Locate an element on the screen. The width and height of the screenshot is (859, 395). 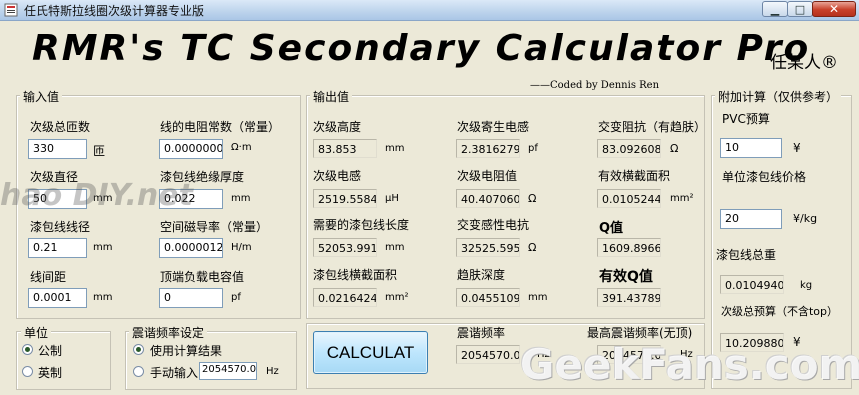
wire-area-unit: mm² is located at coordinates (397, 297).